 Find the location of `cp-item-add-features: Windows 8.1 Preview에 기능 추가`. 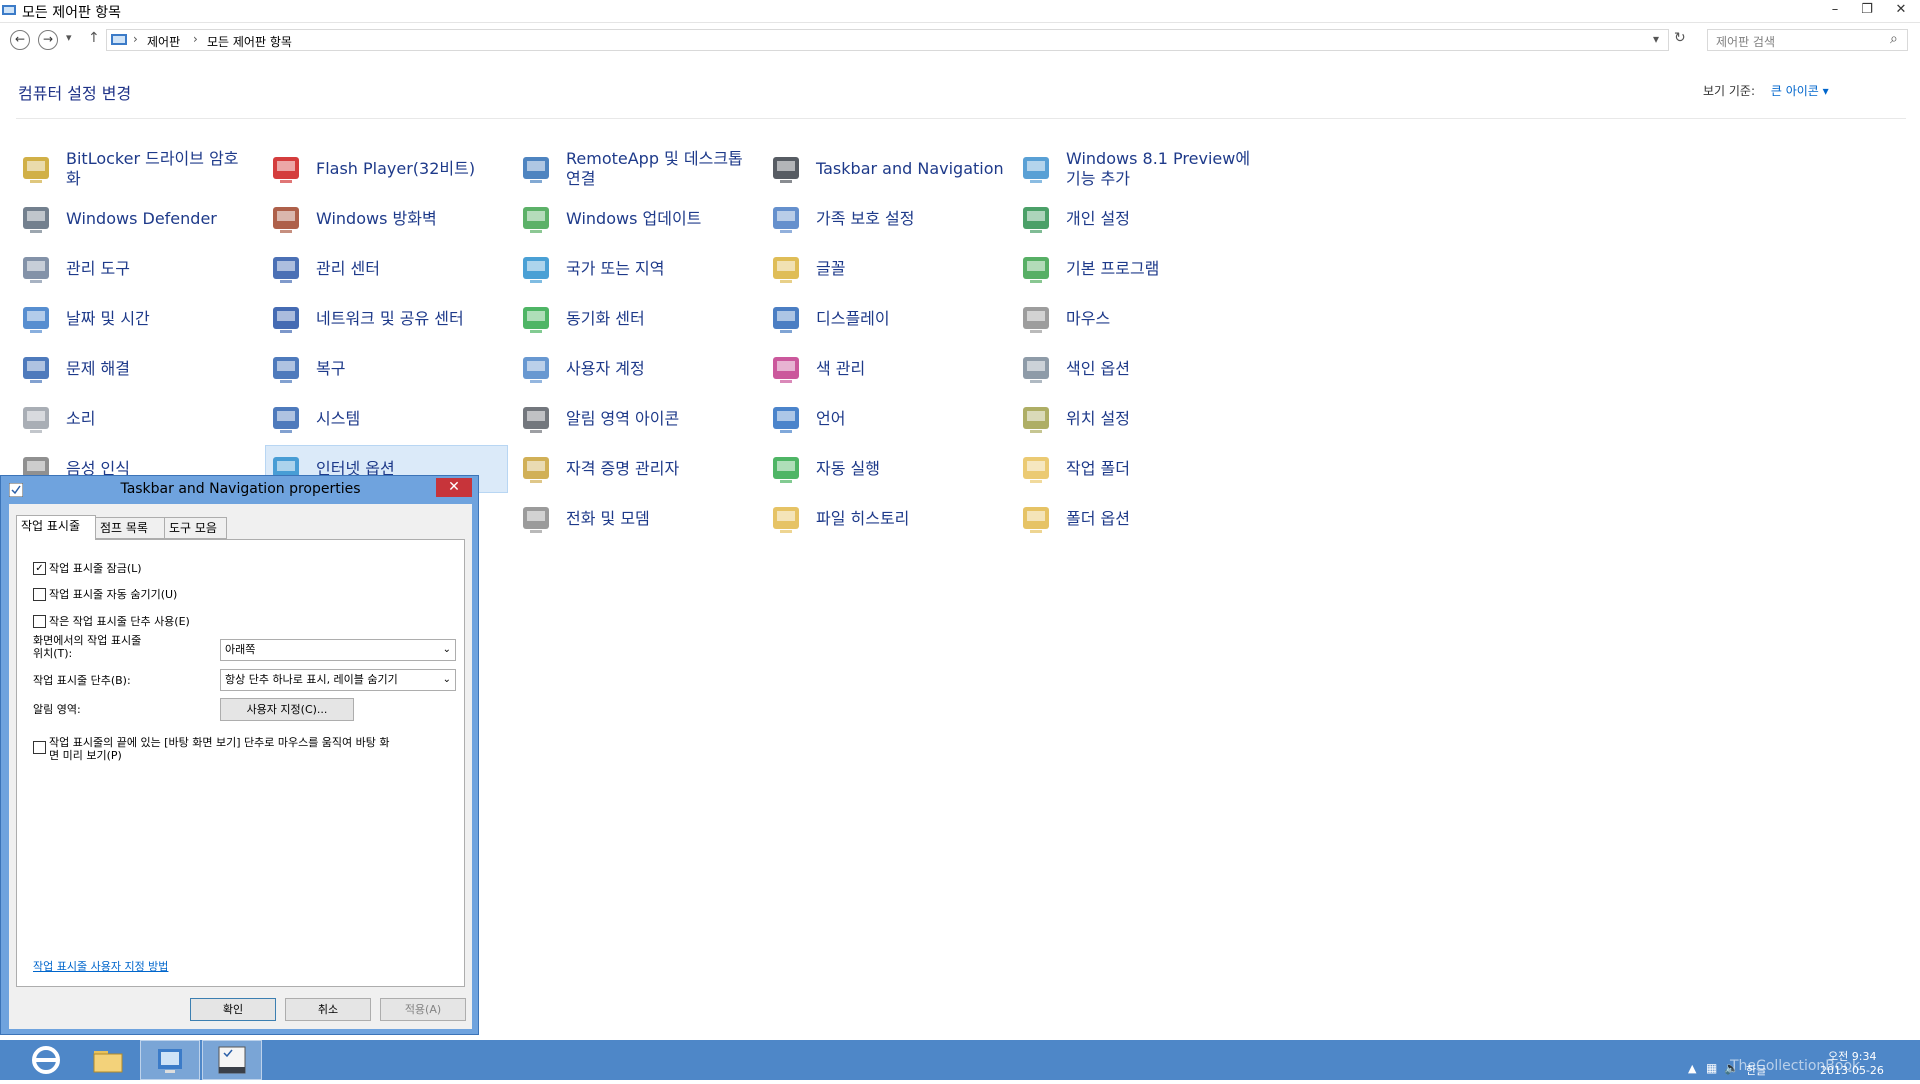

cp-item-add-features: Windows 8.1 Preview에 기능 추가 is located at coordinates (1140, 169).